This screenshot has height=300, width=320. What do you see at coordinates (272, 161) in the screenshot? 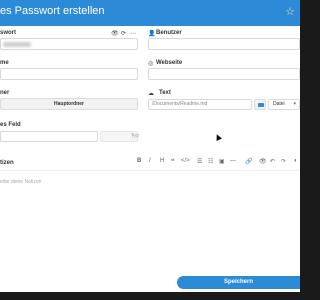
I see `undo-button: ↶` at bounding box center [272, 161].